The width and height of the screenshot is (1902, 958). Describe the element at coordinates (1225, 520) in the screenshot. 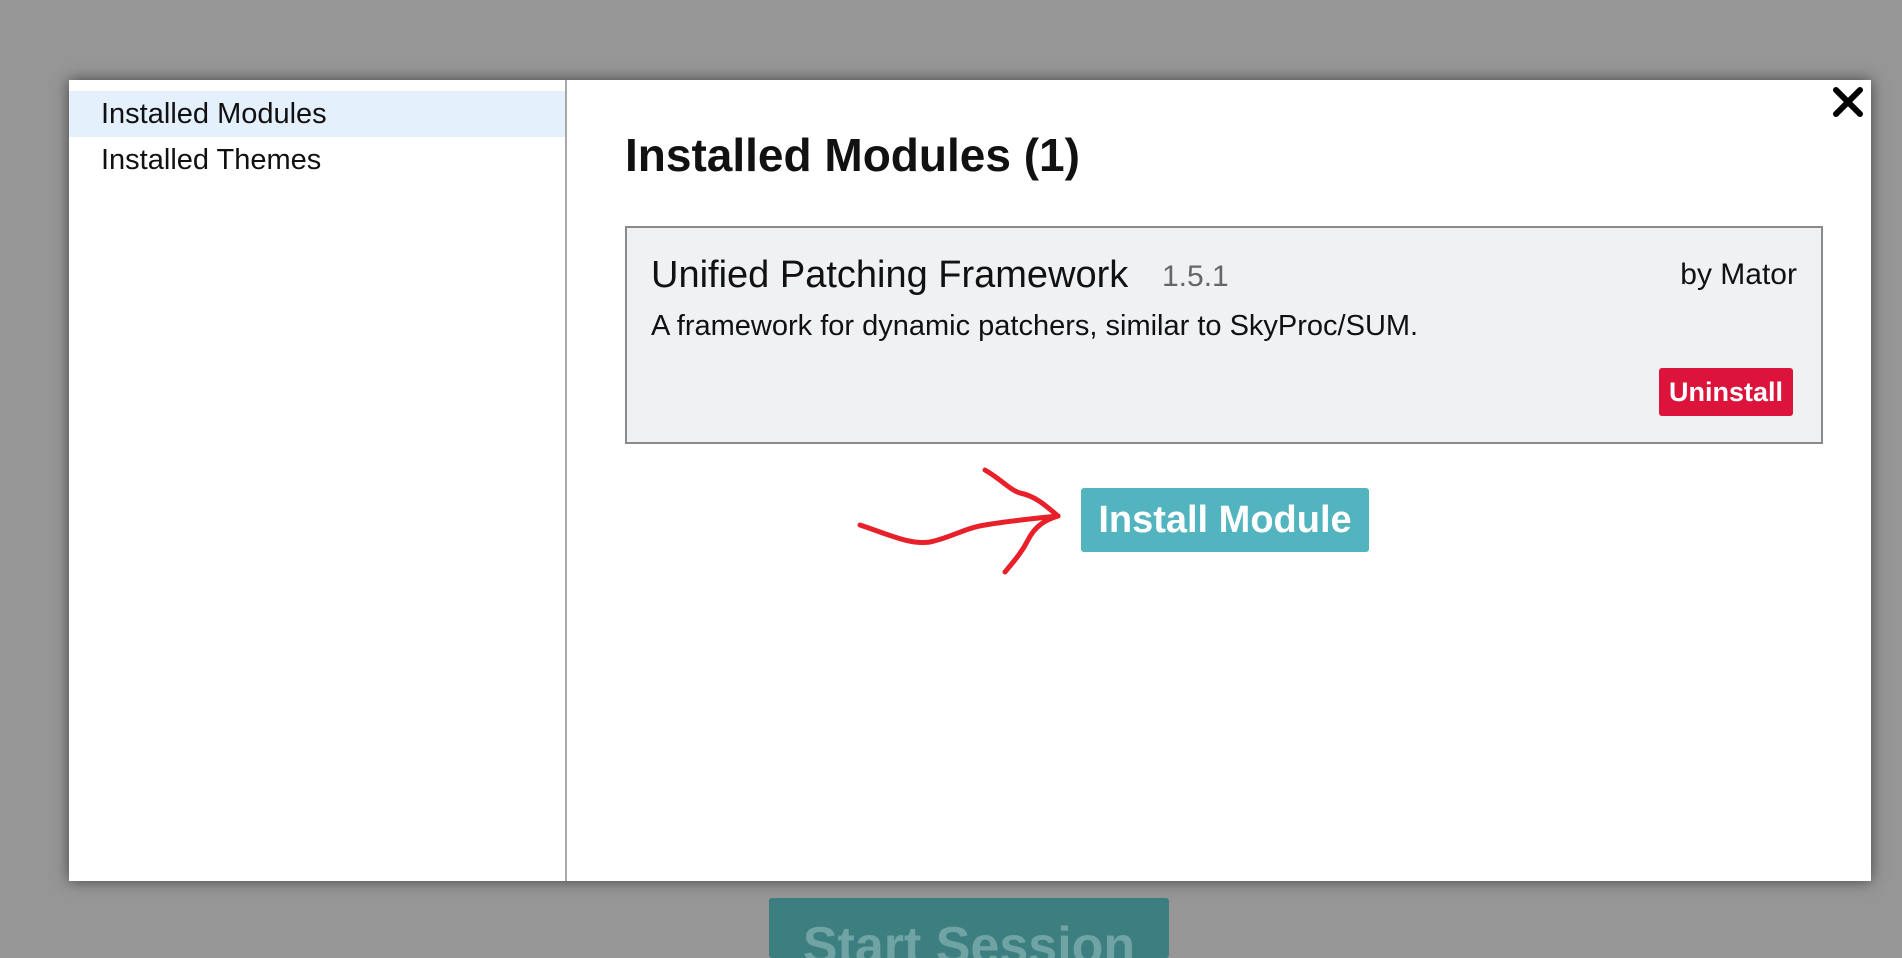

I see `install-module-button: Install Module` at that location.